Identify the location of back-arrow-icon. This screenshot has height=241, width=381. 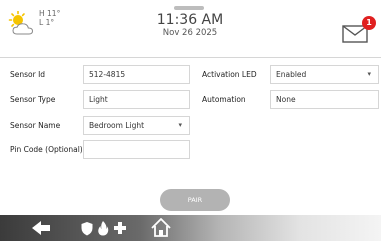
(41, 228).